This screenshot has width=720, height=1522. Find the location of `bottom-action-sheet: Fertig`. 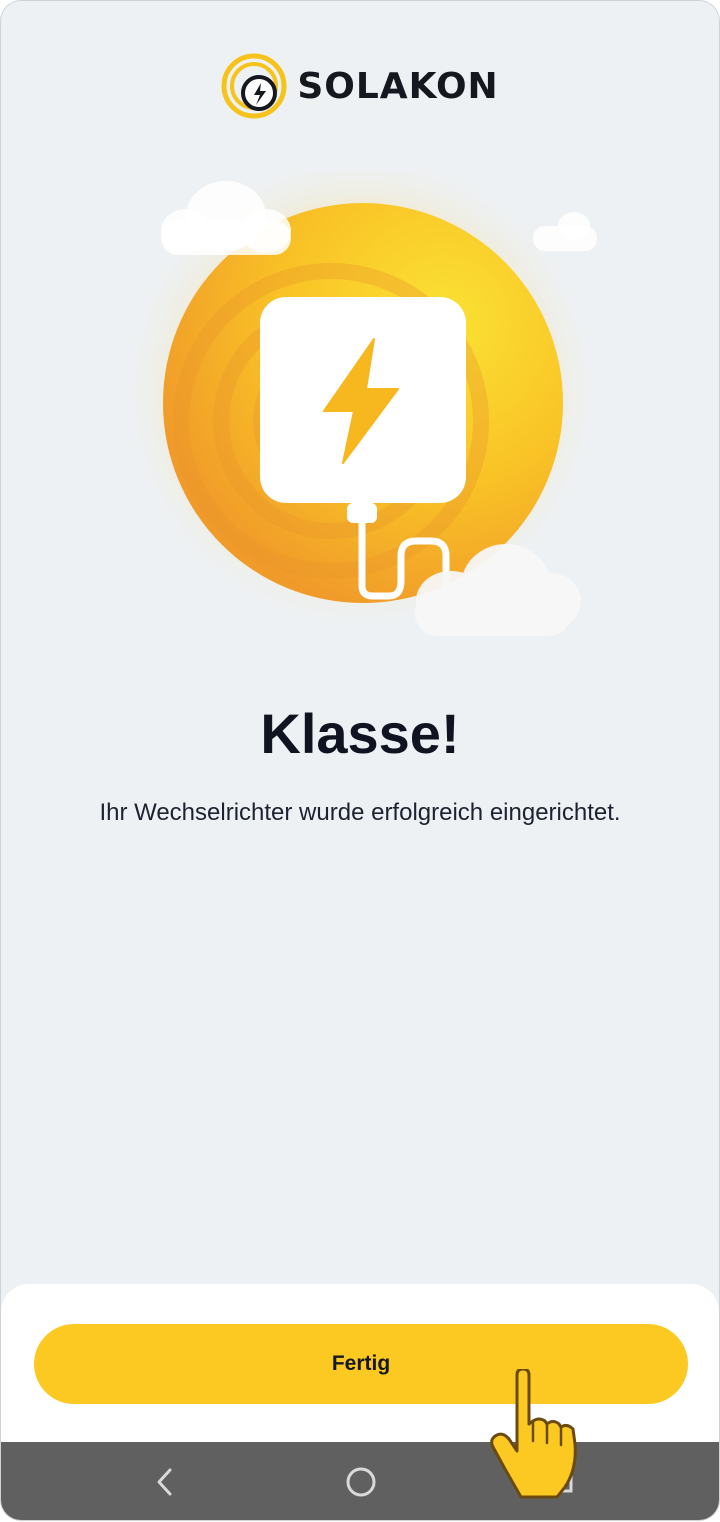

bottom-action-sheet: Fertig is located at coordinates (360, 1364).